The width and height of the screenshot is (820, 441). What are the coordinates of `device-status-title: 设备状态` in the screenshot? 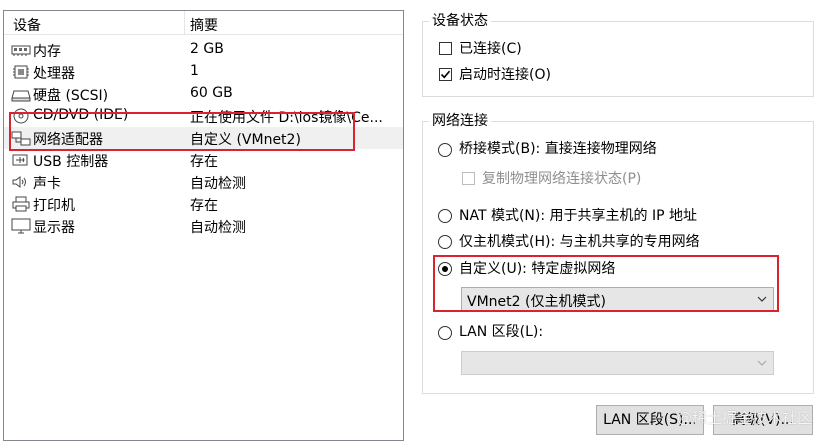 It's located at (460, 21).